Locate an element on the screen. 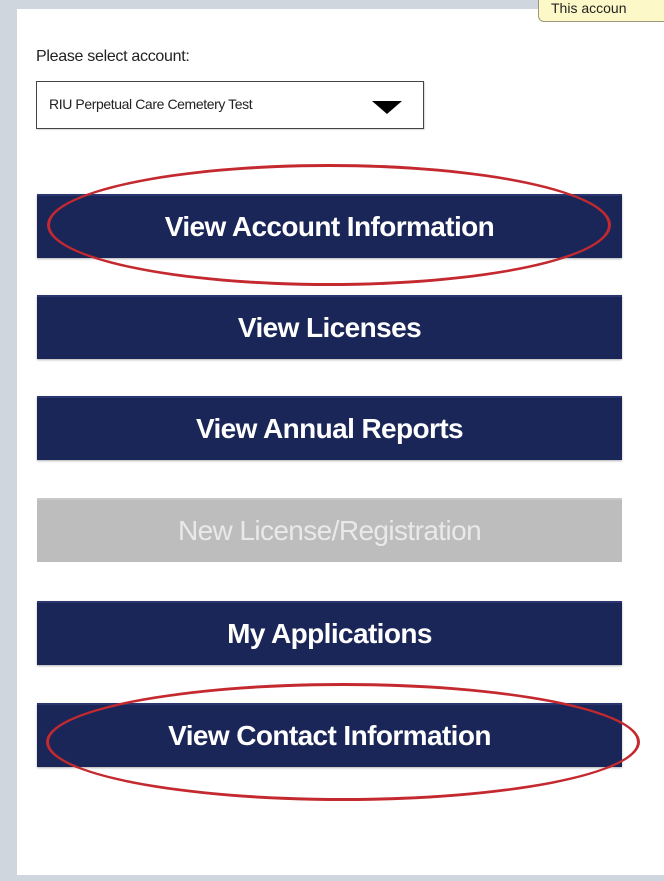 The width and height of the screenshot is (664, 881). account-select-label: Please select account: is located at coordinates (113, 56).